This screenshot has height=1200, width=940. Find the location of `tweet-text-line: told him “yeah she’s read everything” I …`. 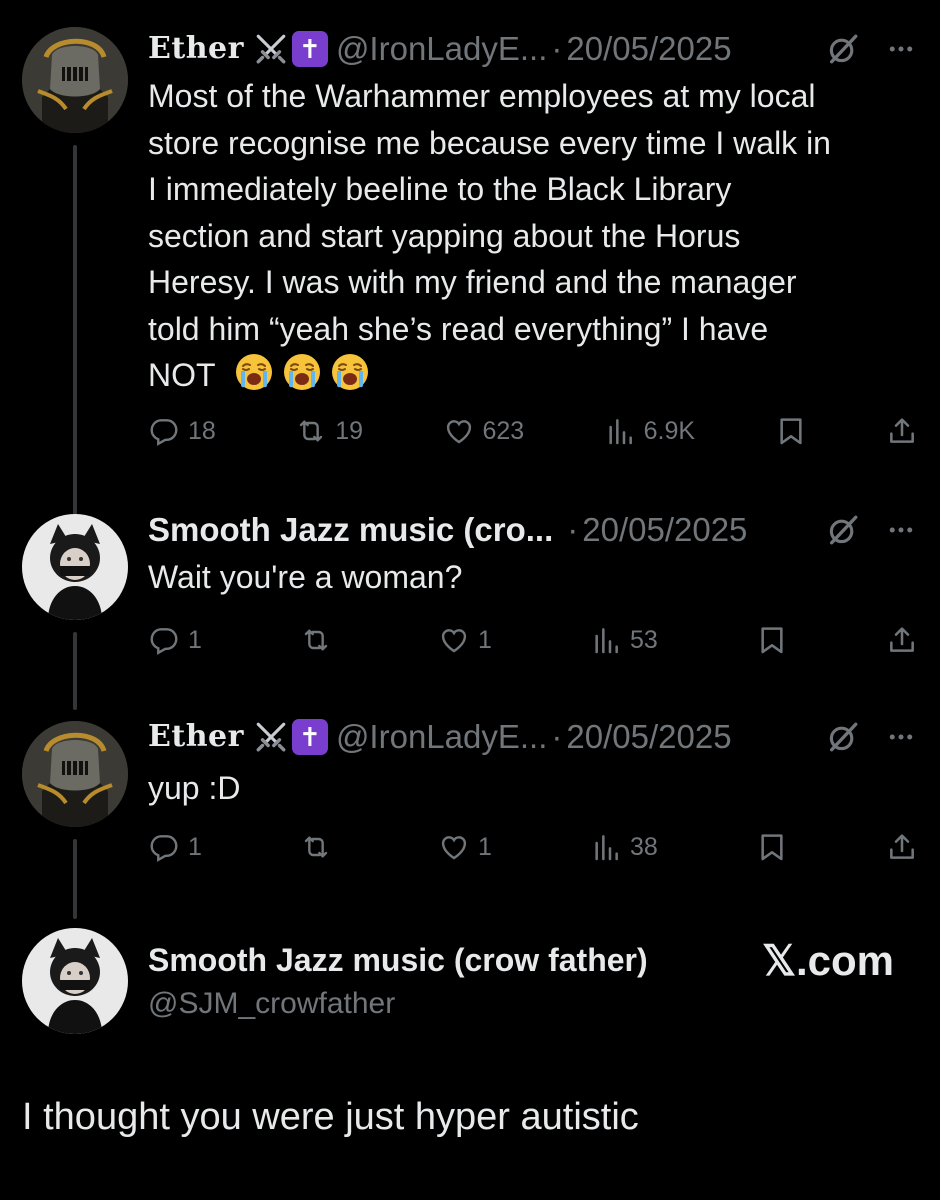

tweet-text-line: told him “yeah she’s read everything” I … is located at coordinates (458, 328).